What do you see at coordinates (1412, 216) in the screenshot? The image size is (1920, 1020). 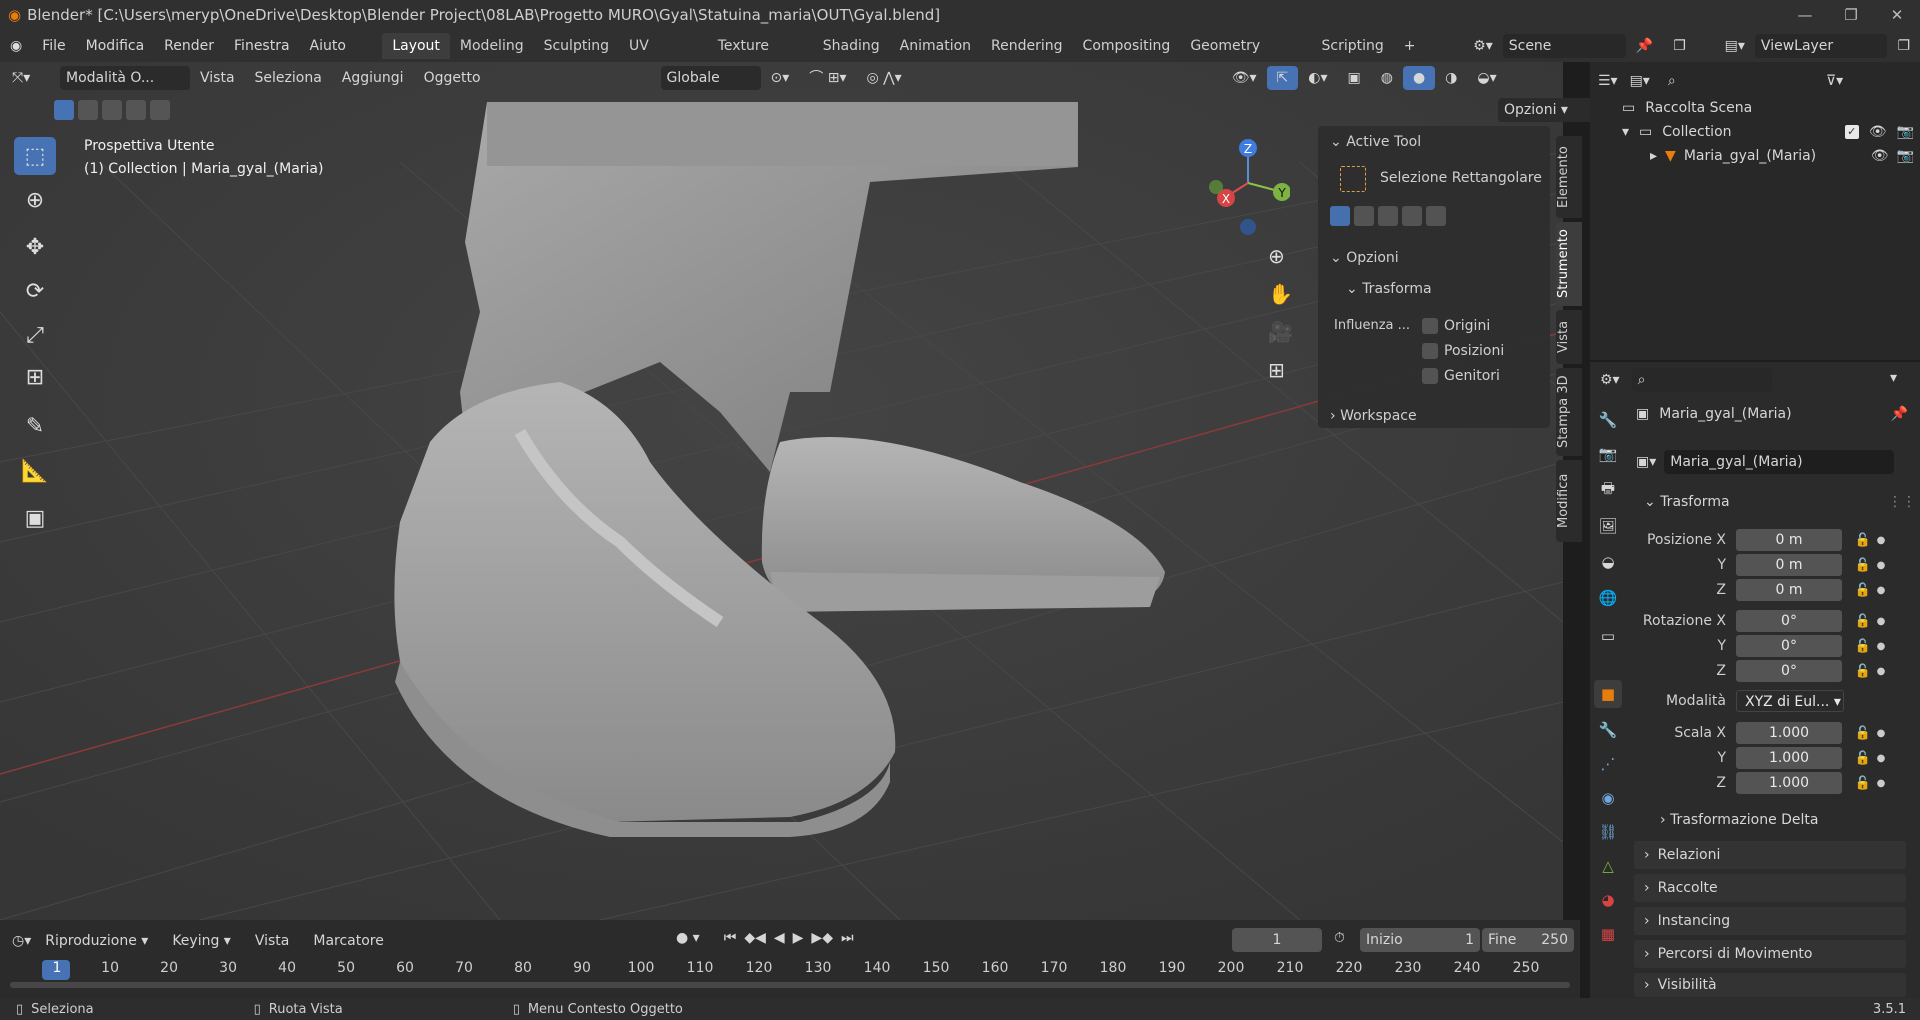 I see `mode-invert-icon` at bounding box center [1412, 216].